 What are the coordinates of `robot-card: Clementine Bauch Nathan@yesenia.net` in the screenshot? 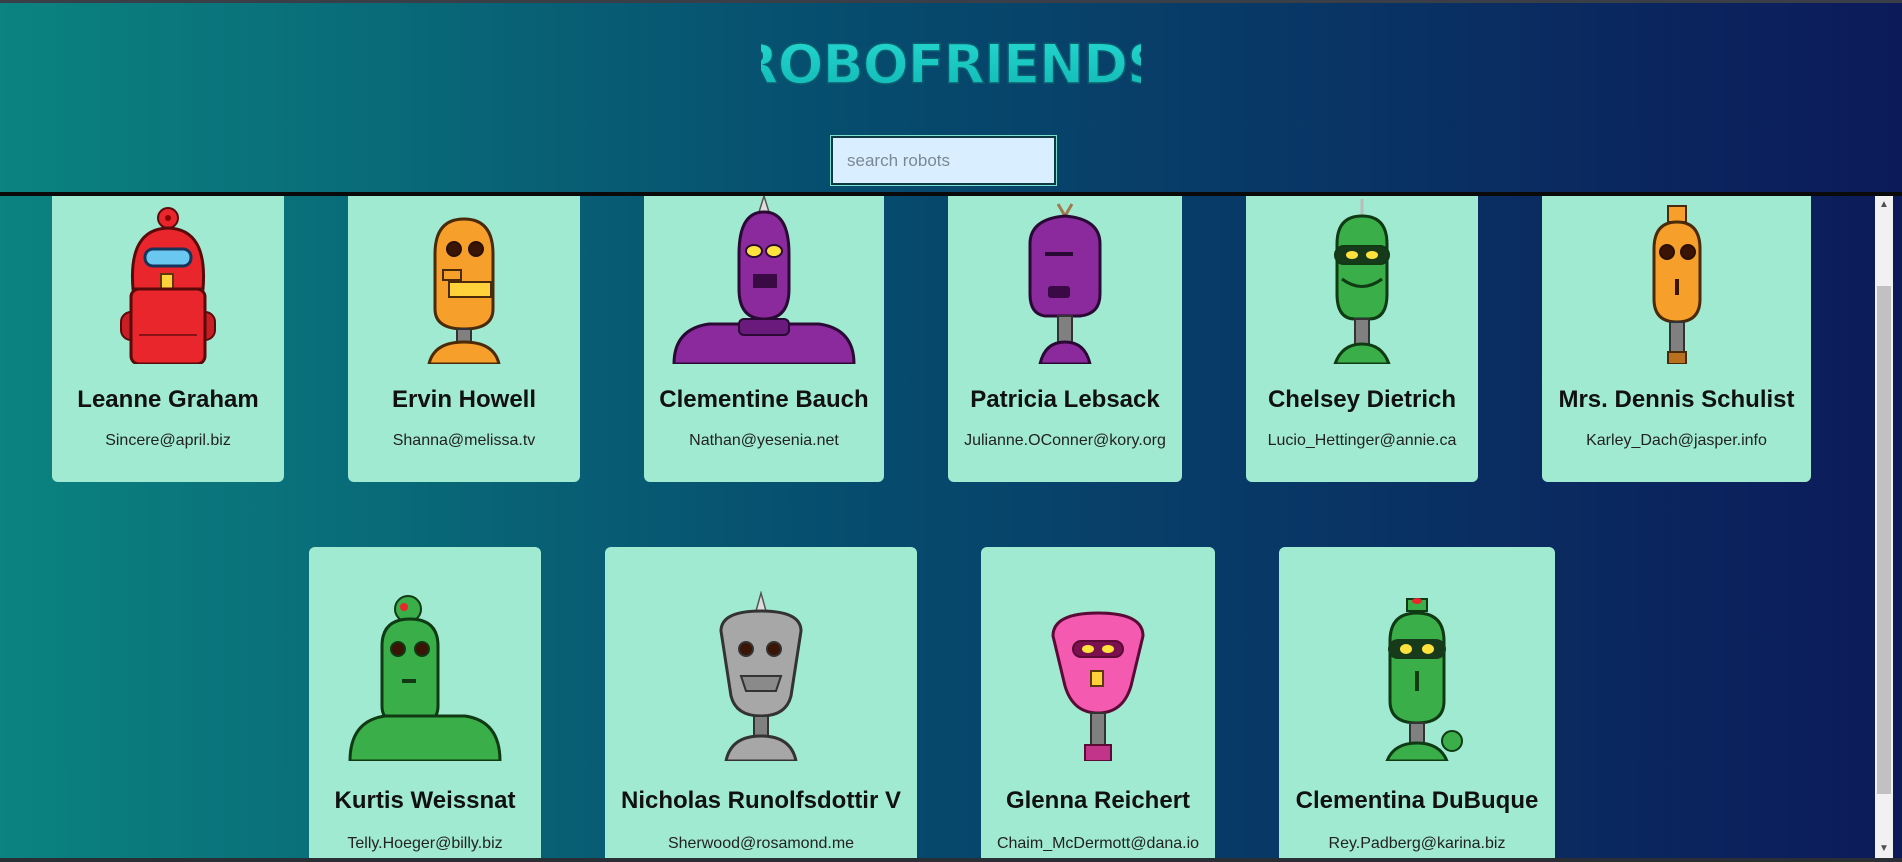 It's located at (764, 339).